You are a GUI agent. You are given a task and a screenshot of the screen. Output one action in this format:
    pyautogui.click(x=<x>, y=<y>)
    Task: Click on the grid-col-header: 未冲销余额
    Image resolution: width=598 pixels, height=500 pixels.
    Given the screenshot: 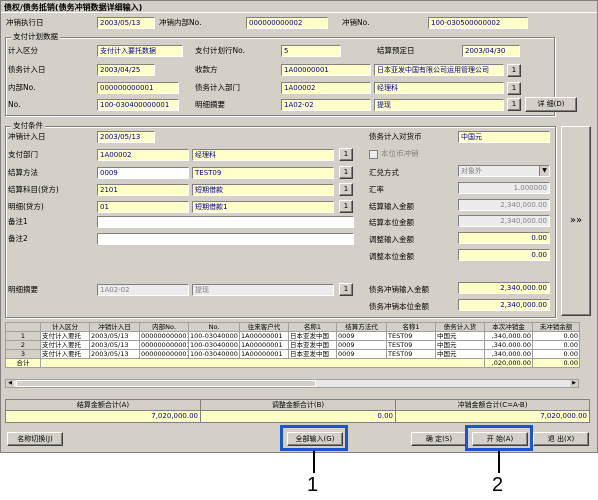 What is the action you would take?
    pyautogui.click(x=556, y=327)
    